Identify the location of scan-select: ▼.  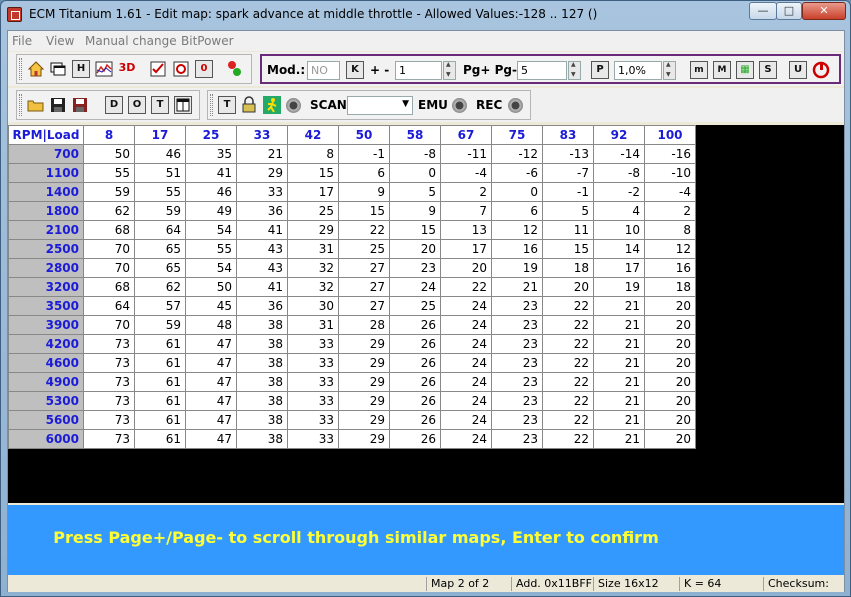
(380, 105).